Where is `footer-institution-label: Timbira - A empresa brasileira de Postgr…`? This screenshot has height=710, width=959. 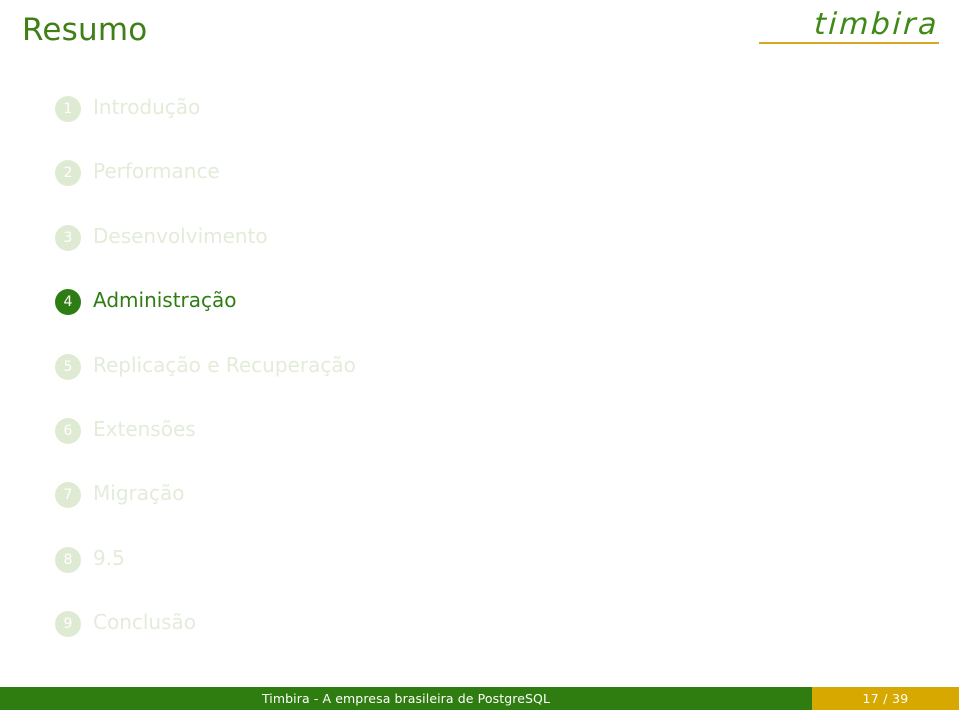
footer-institution-label: Timbira - A empresa brasileira de Postgr… is located at coordinates (406, 698).